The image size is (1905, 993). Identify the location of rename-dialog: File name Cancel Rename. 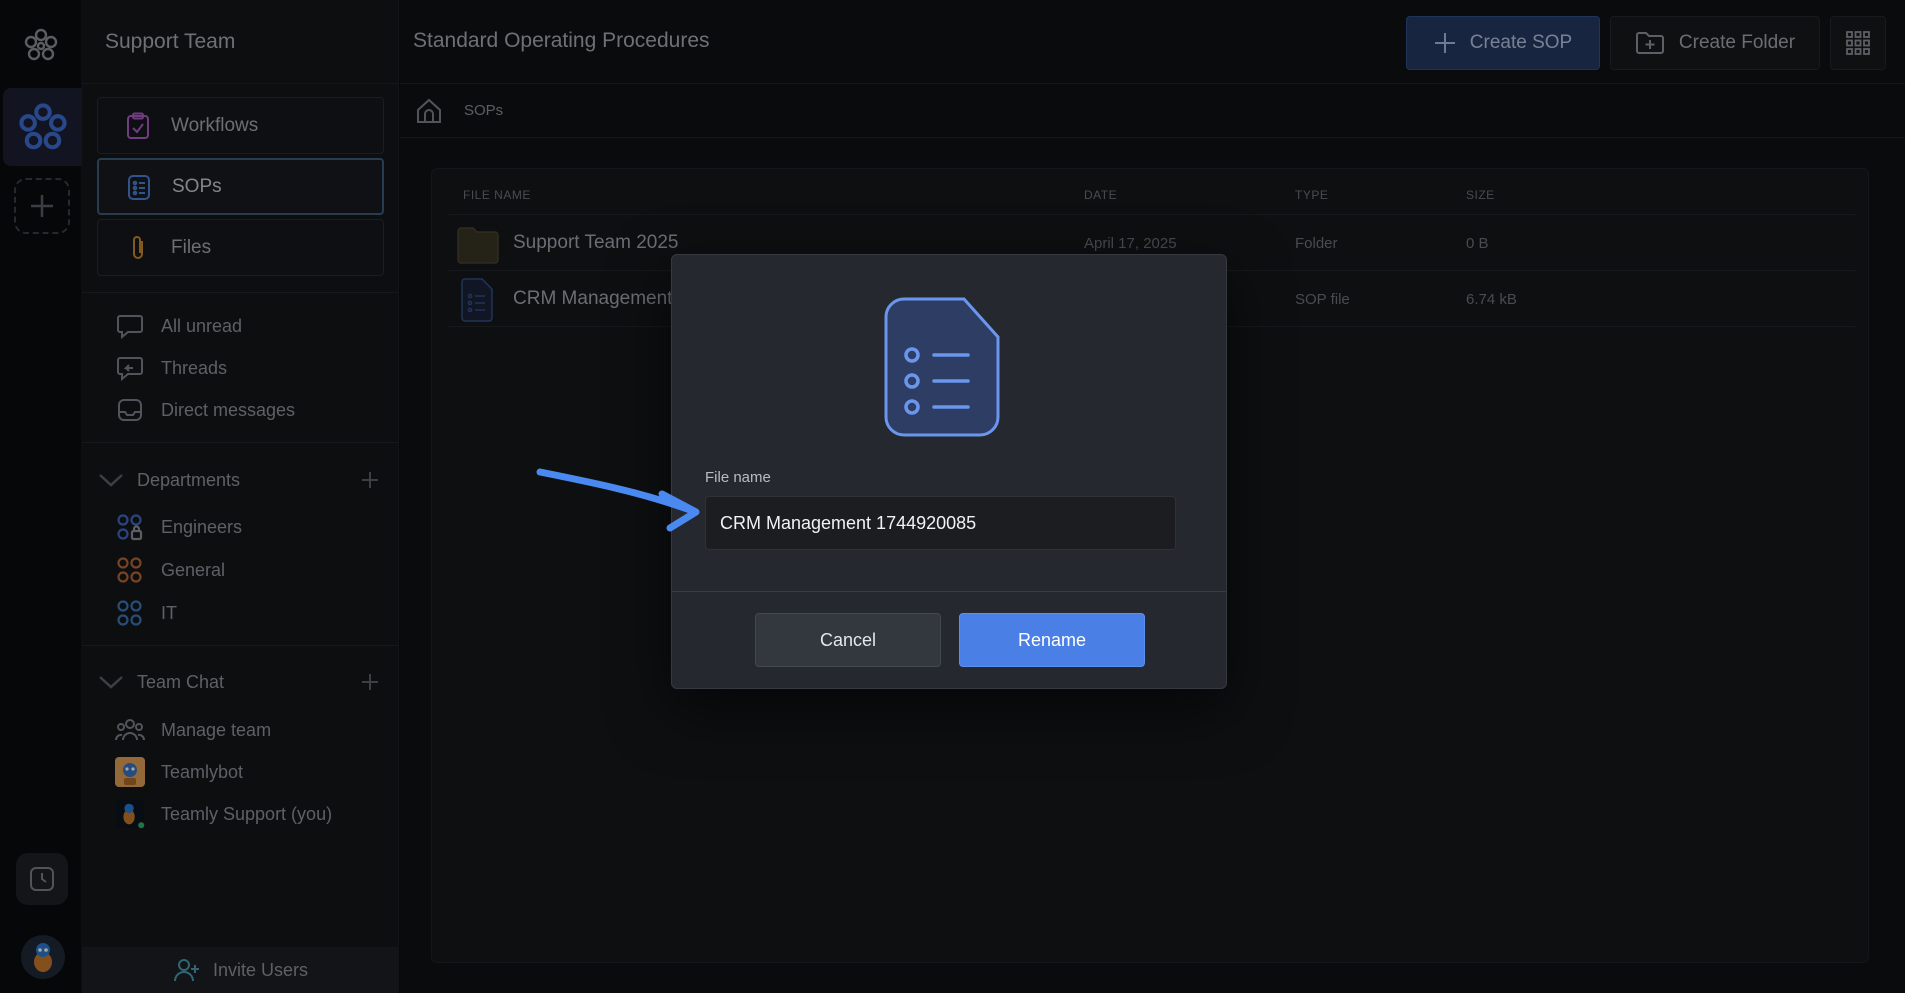
(949, 471).